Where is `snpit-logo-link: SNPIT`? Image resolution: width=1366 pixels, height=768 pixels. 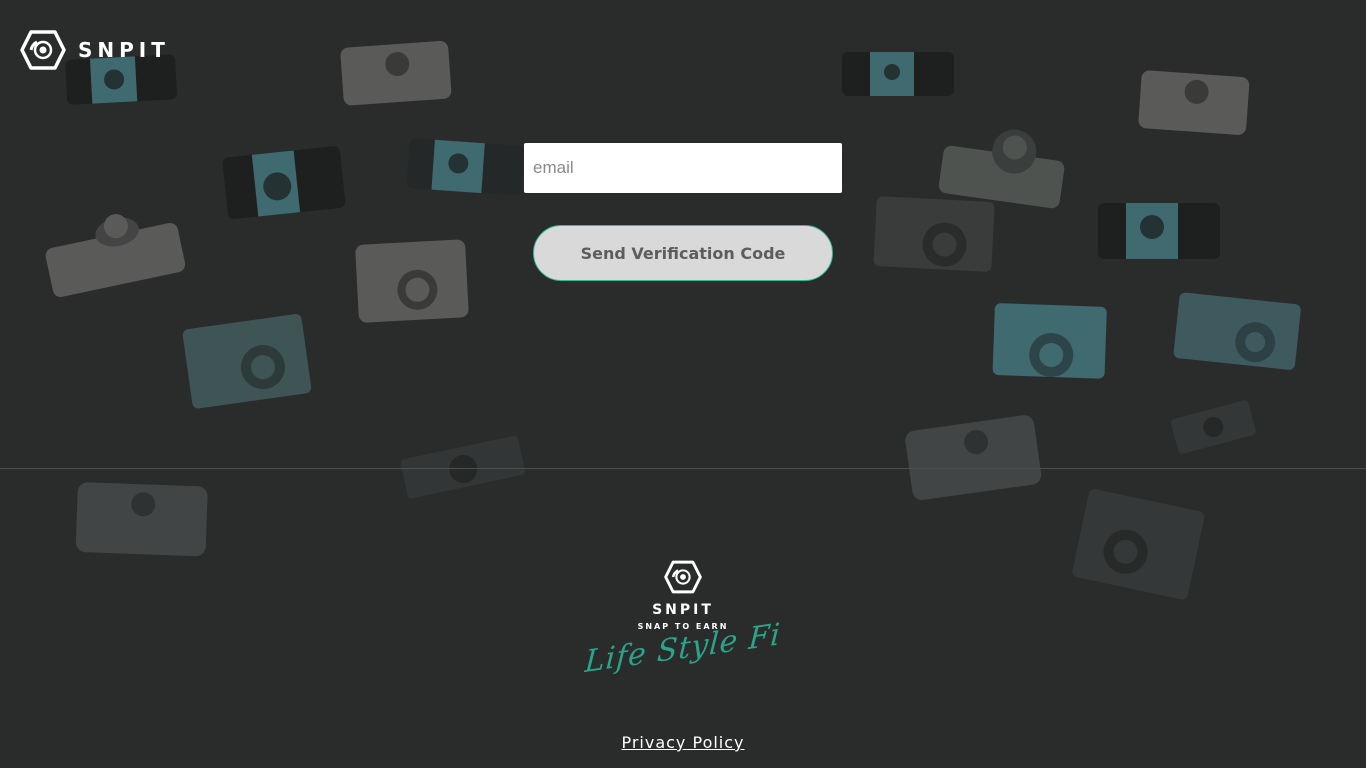 snpit-logo-link: SNPIT is located at coordinates (95, 50).